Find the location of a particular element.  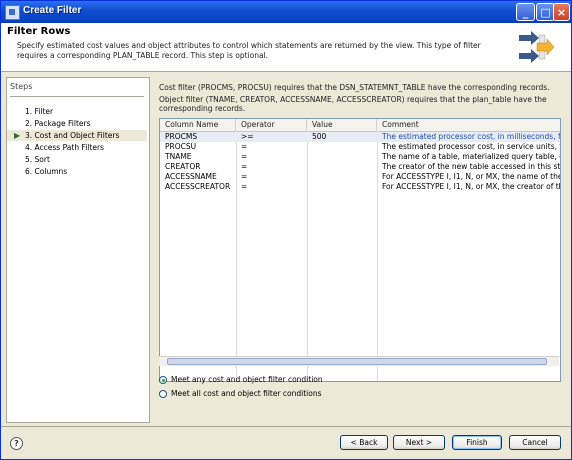

finish-button: Finish is located at coordinates (477, 442).